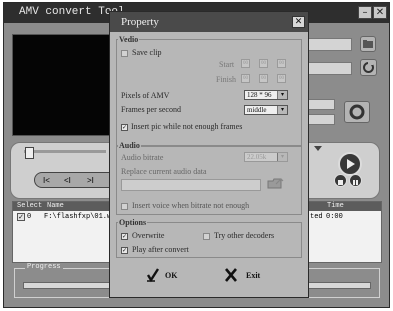 The width and height of the screenshot is (393, 311). I want to click on bitrate-value: 22.05k, so click(257, 157).